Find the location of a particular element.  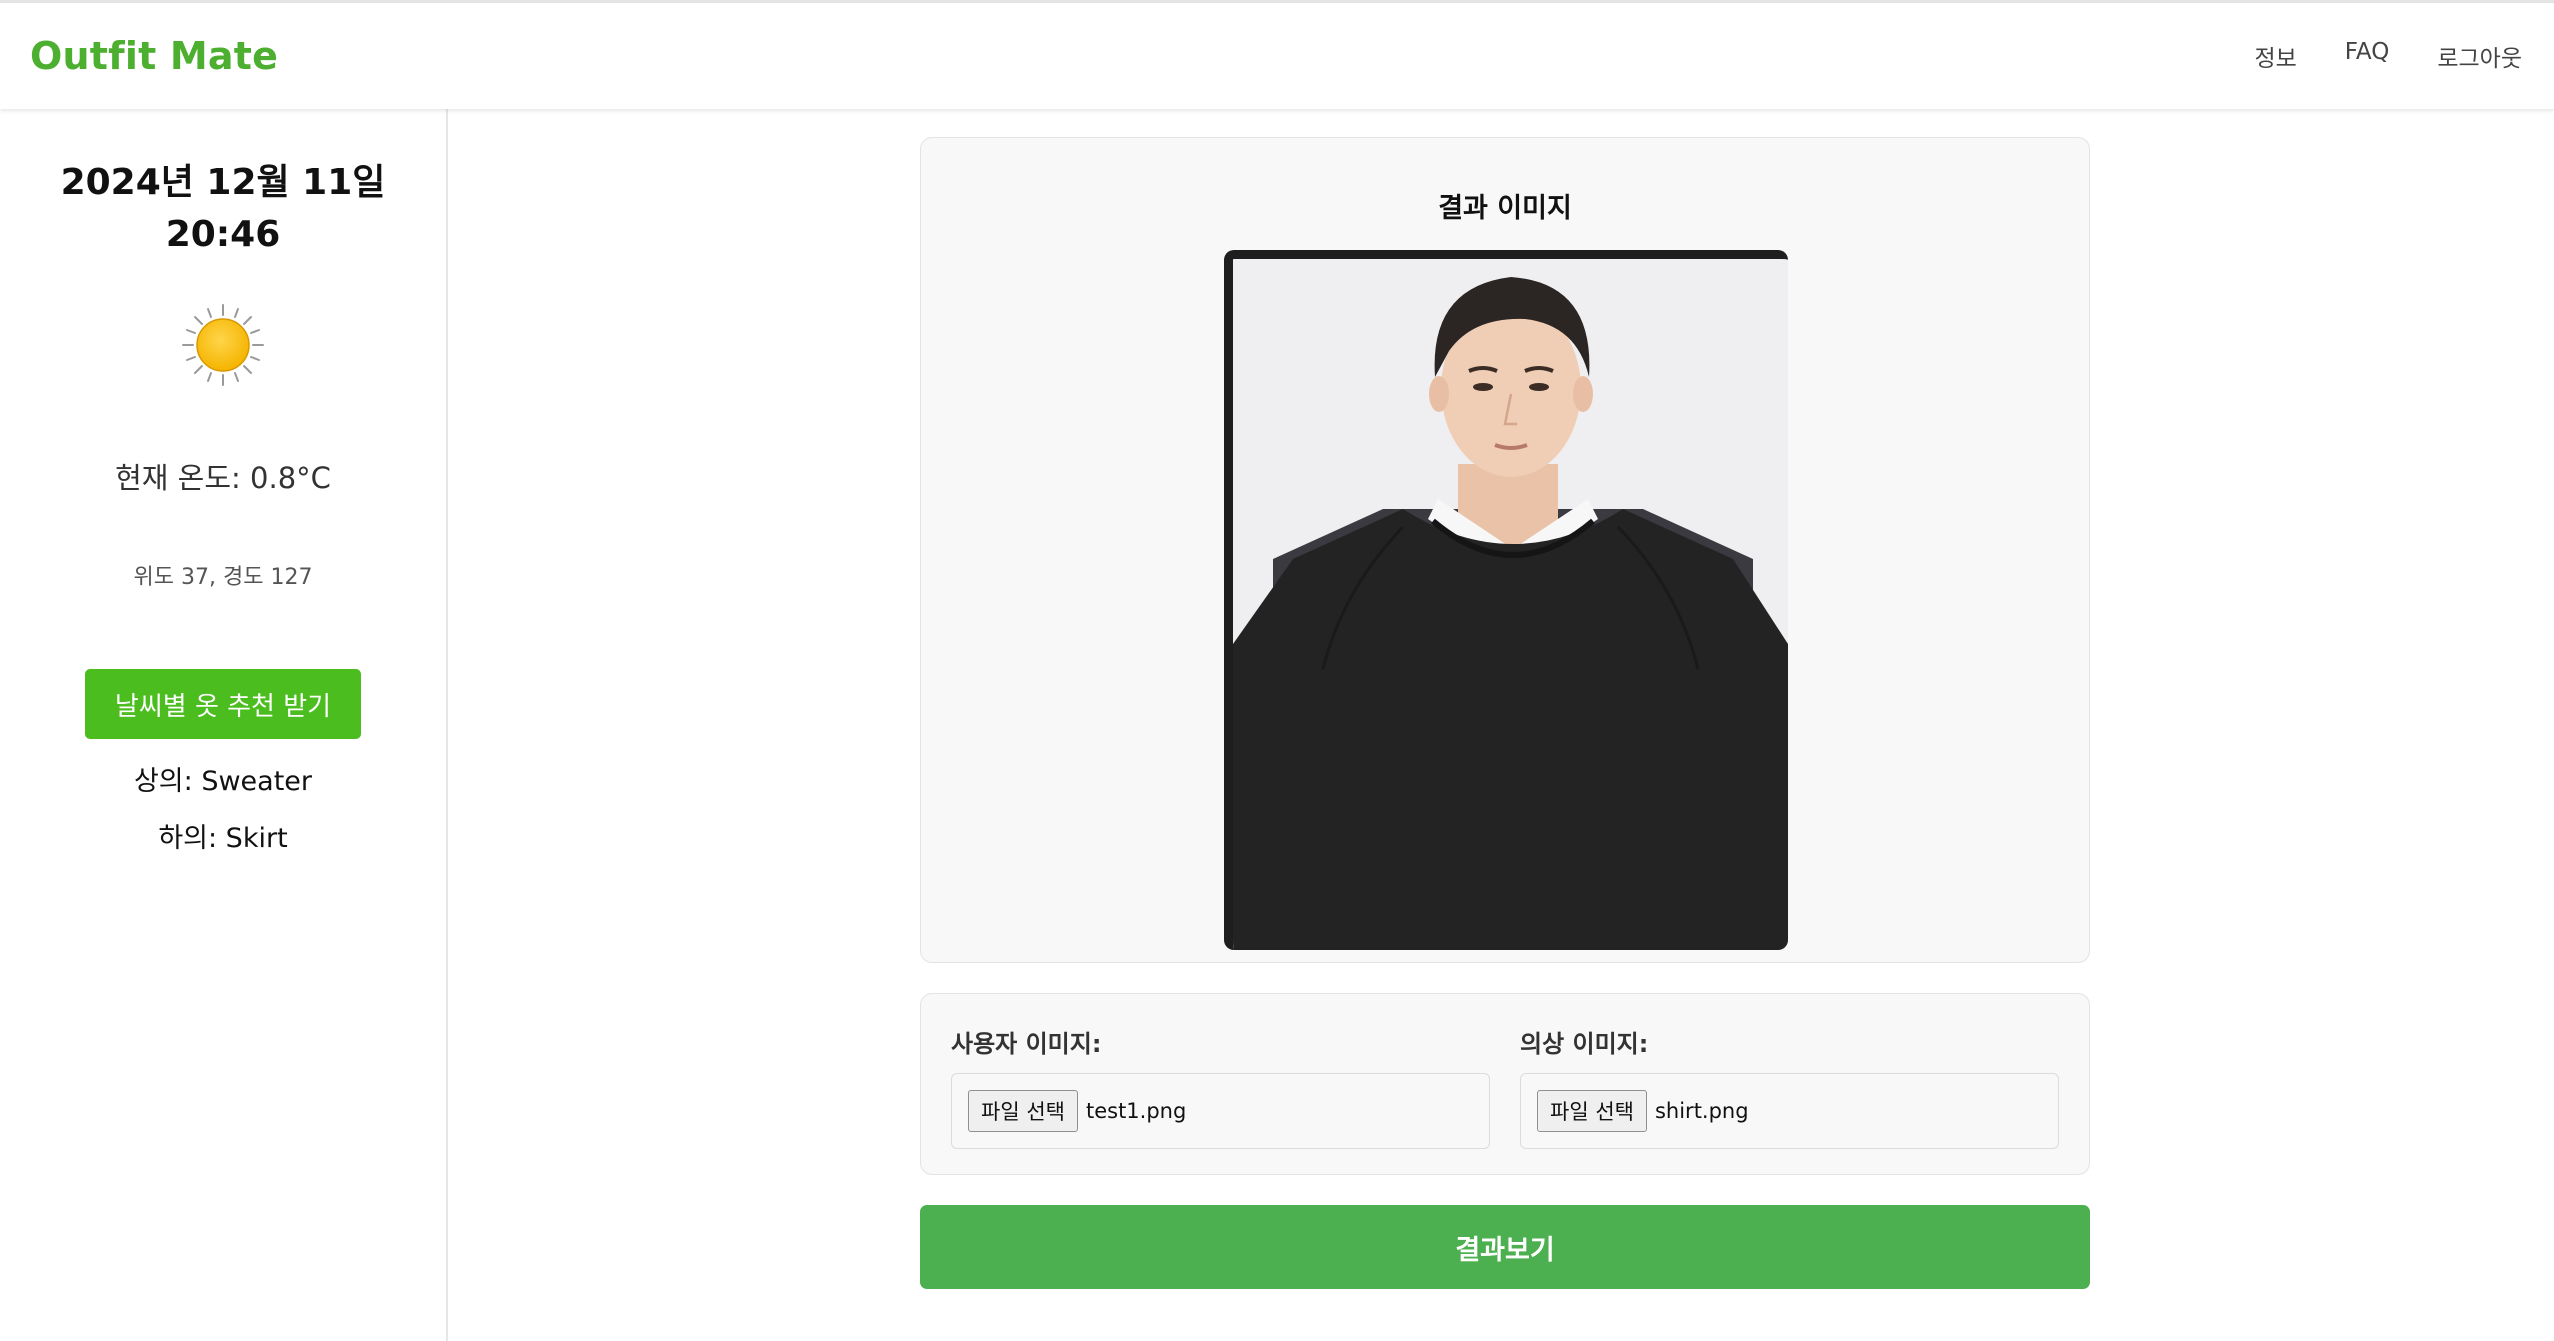

user-image-group: 사용자 이미지: 파일 선택 test1.png is located at coordinates (1220, 1086).